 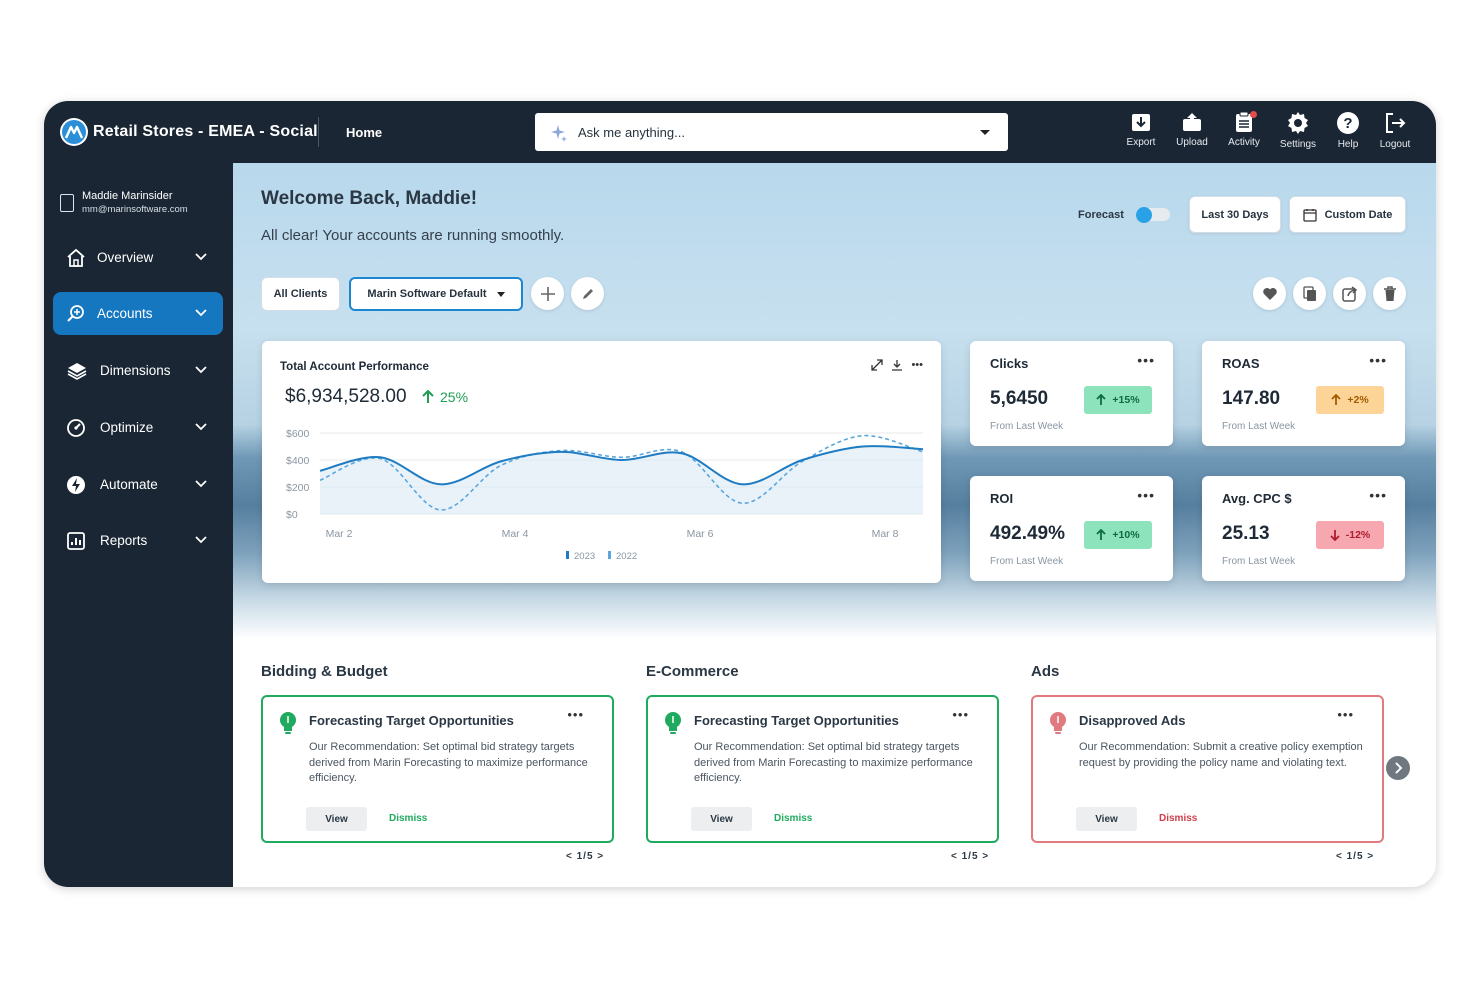 What do you see at coordinates (127, 196) in the screenshot?
I see `user-name: Maddie Marinsider` at bounding box center [127, 196].